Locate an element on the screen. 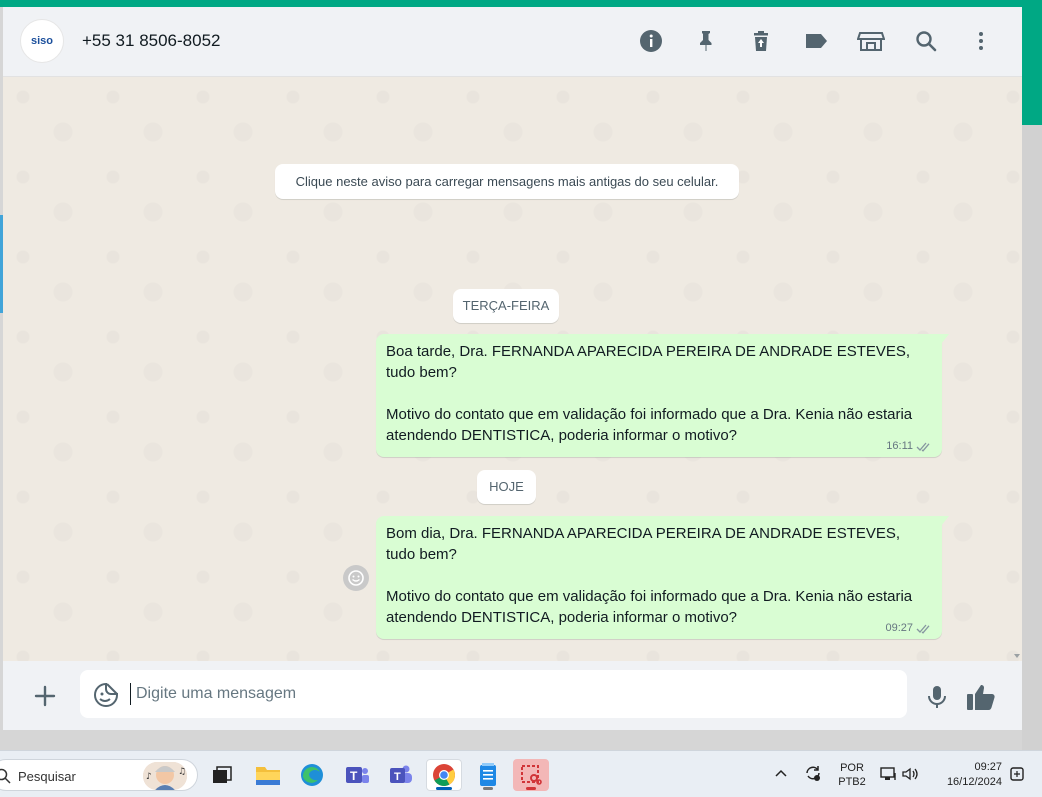  date-chip: TERÇA-FEIRA is located at coordinates (506, 306).